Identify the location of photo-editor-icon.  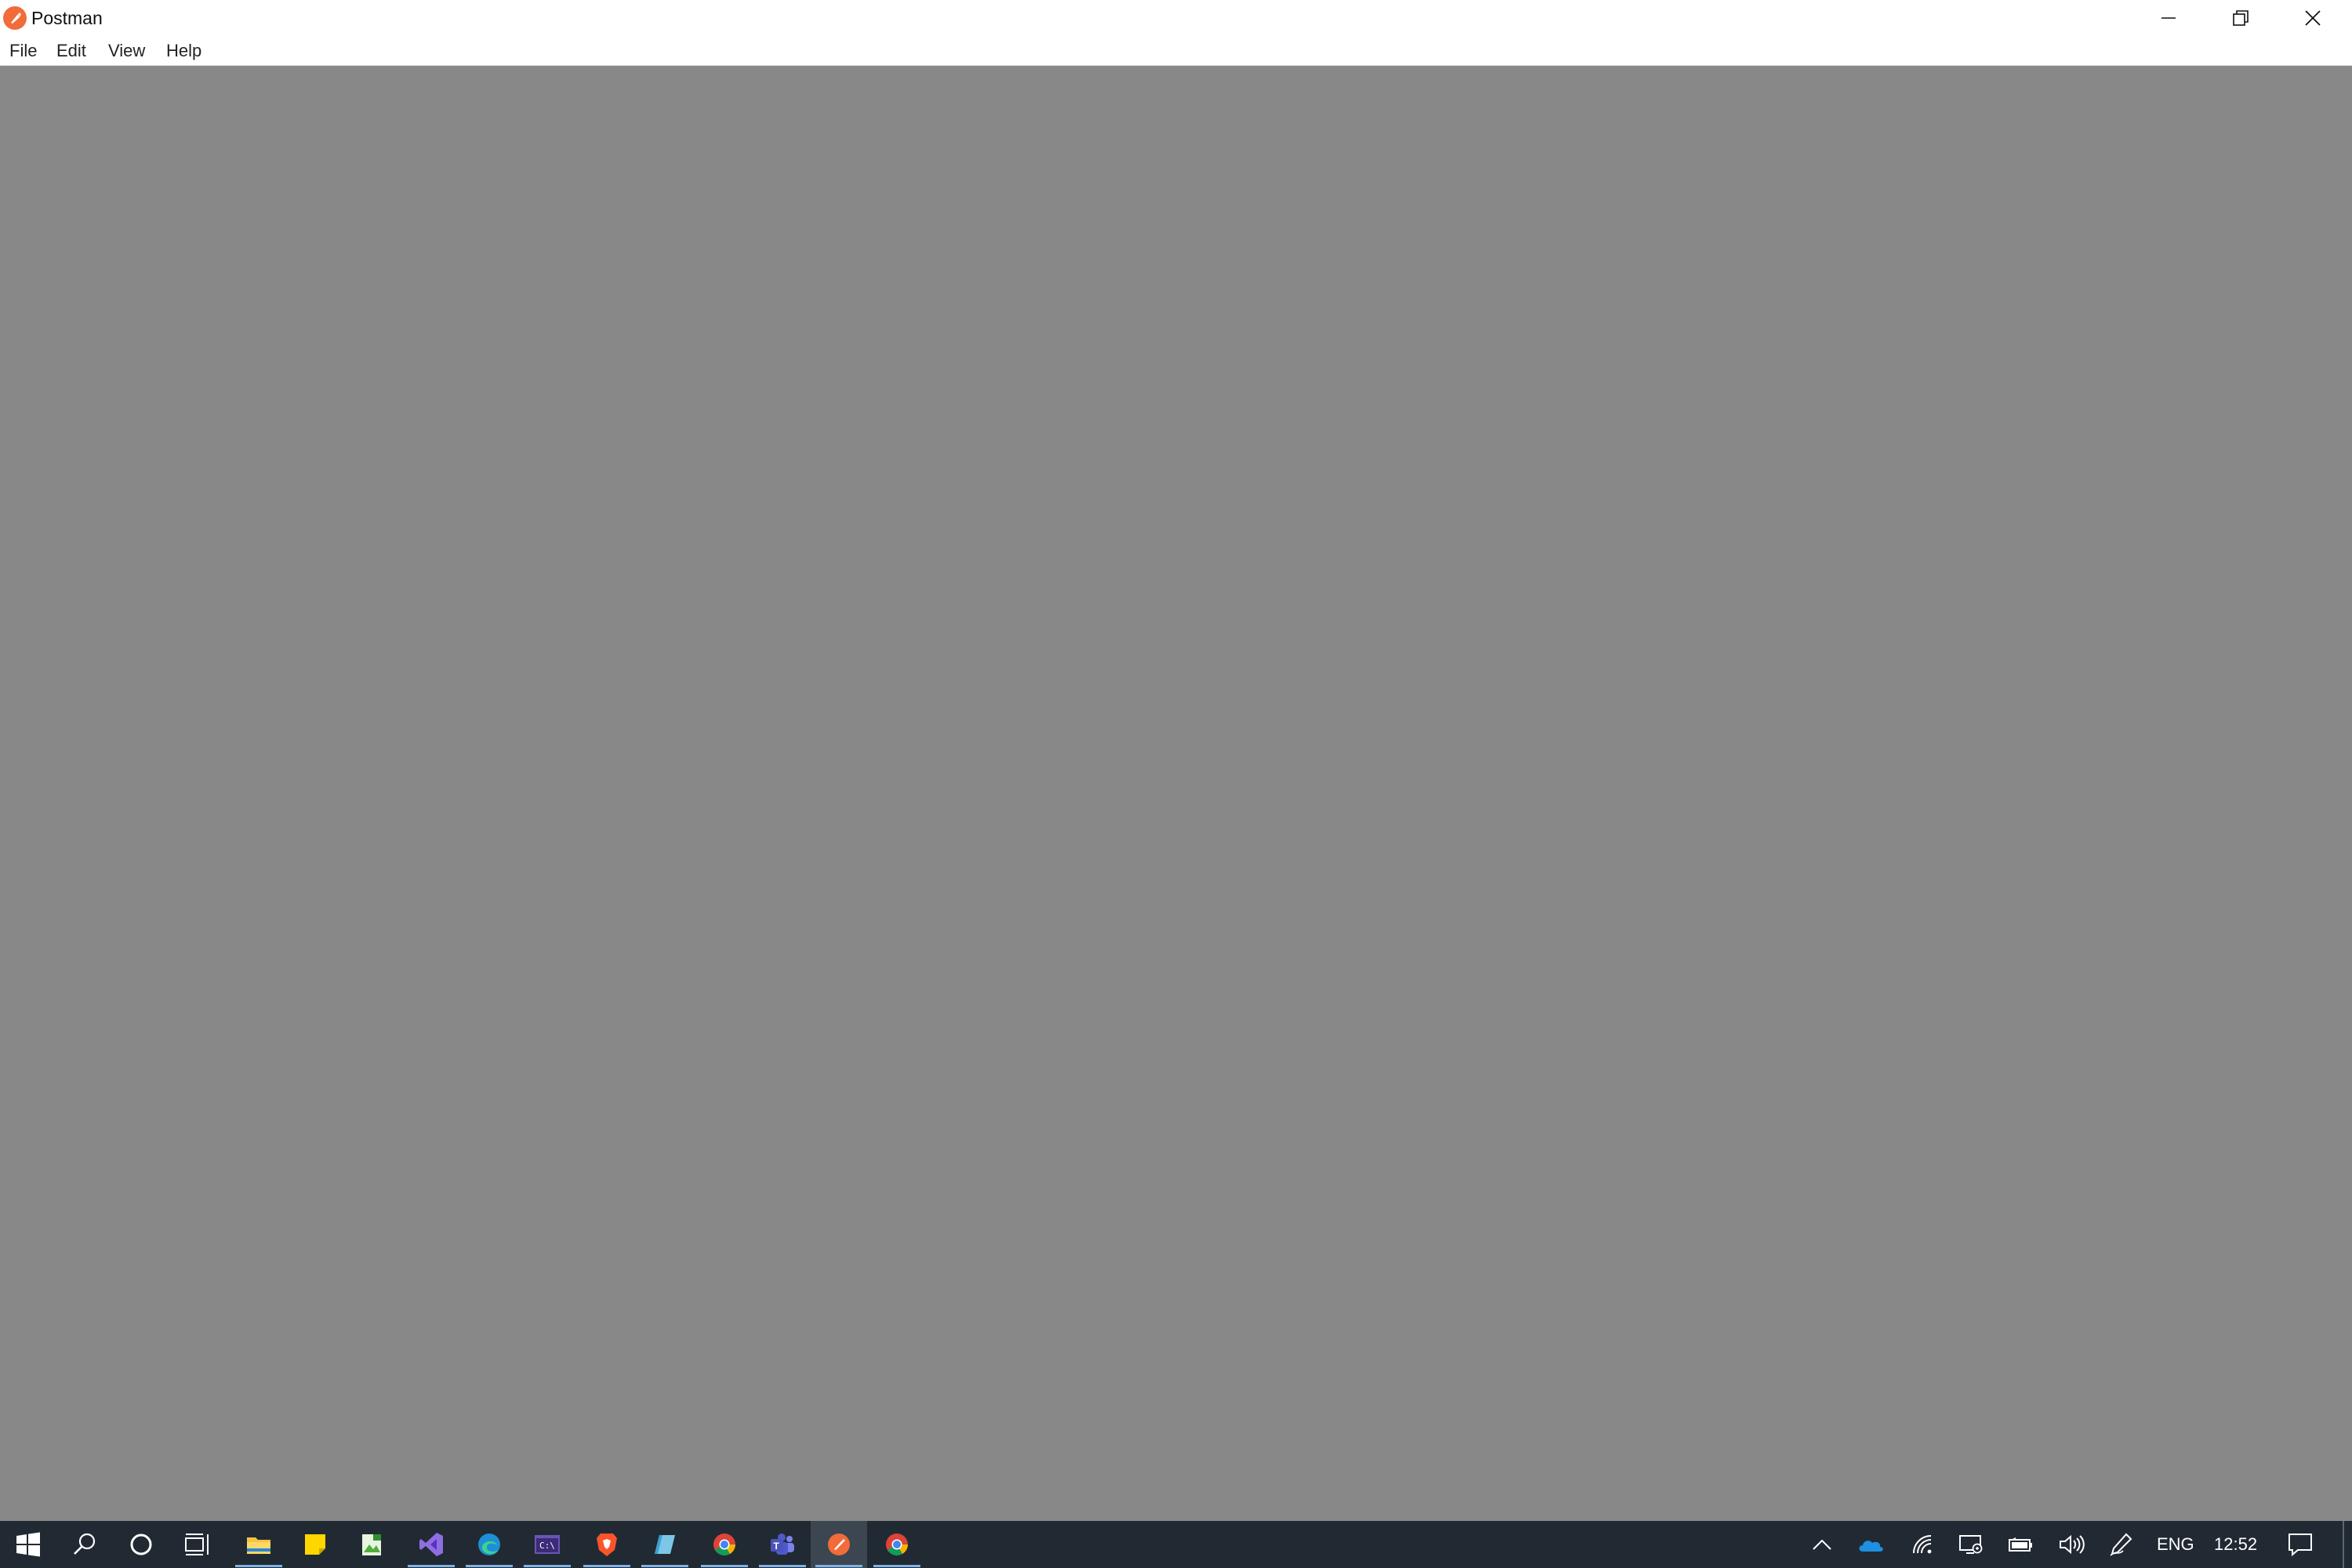
(371, 1544).